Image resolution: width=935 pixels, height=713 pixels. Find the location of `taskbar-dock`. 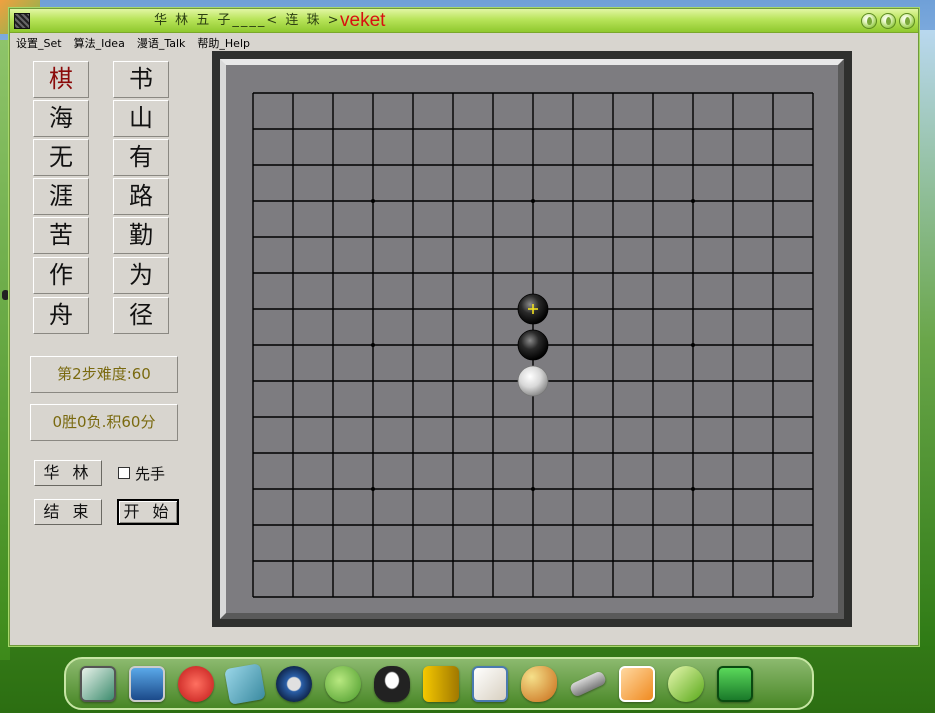

taskbar-dock is located at coordinates (439, 683).